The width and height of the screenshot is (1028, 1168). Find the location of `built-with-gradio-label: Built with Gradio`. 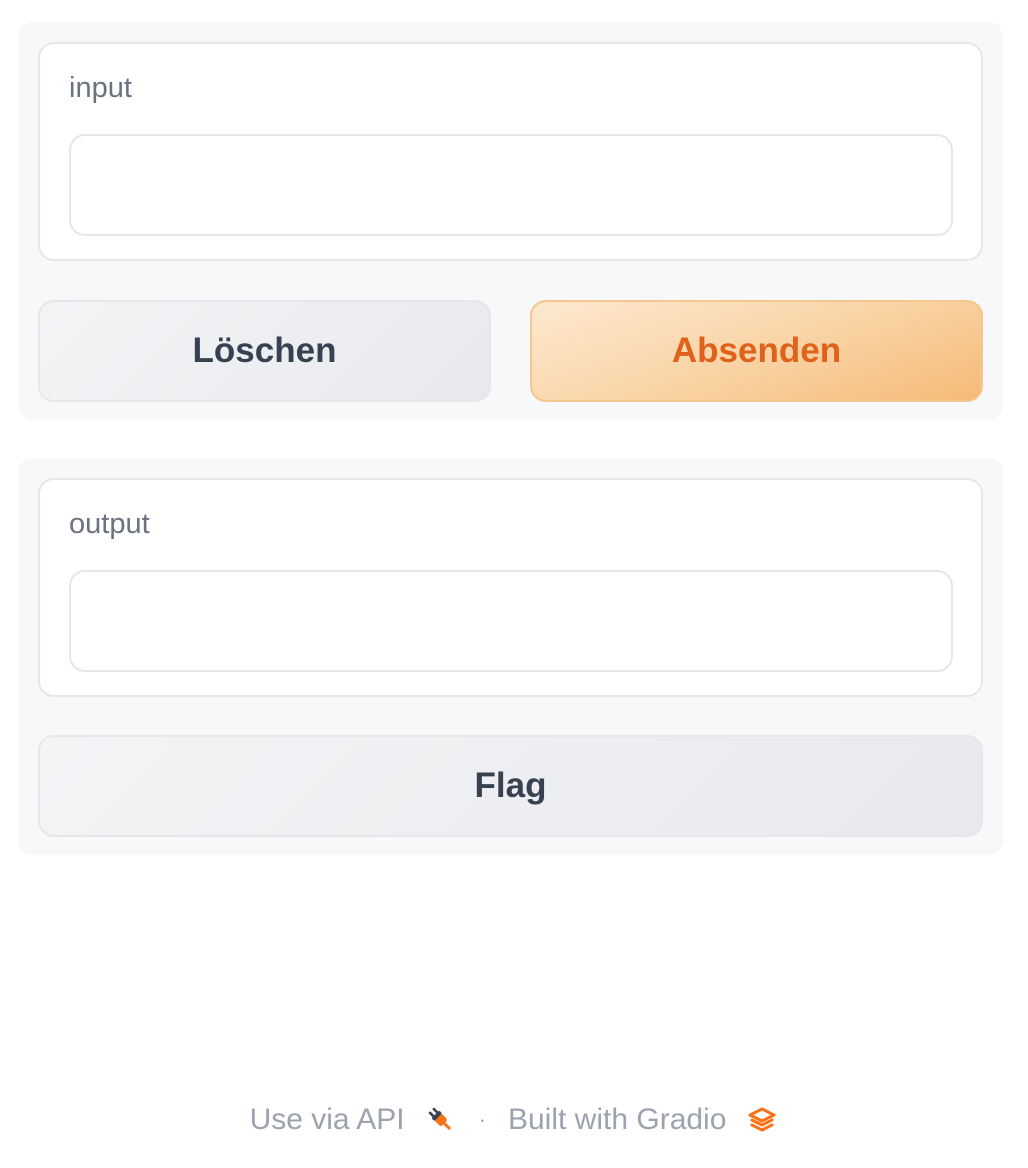

built-with-gradio-label: Built with Gradio is located at coordinates (617, 1119).